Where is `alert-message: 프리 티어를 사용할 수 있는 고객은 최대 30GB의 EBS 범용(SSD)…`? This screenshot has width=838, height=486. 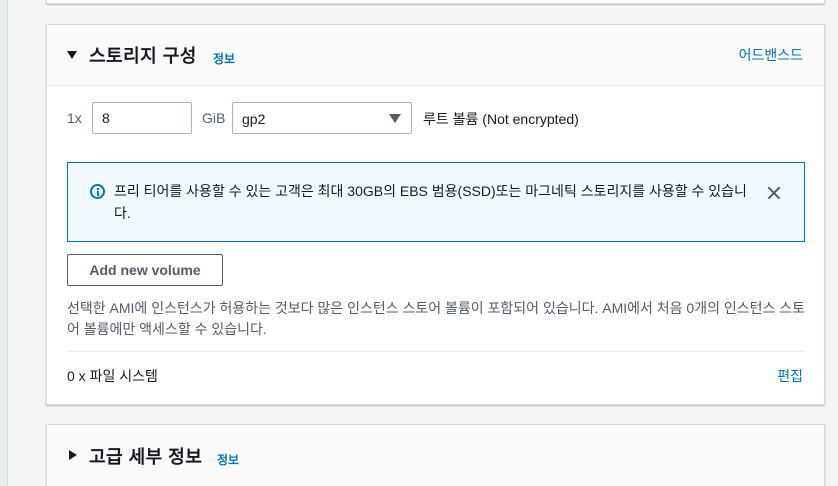
alert-message: 프리 티어를 사용할 수 있는 고객은 최대 30GB의 EBS 범용(SSD)… is located at coordinates (430, 202).